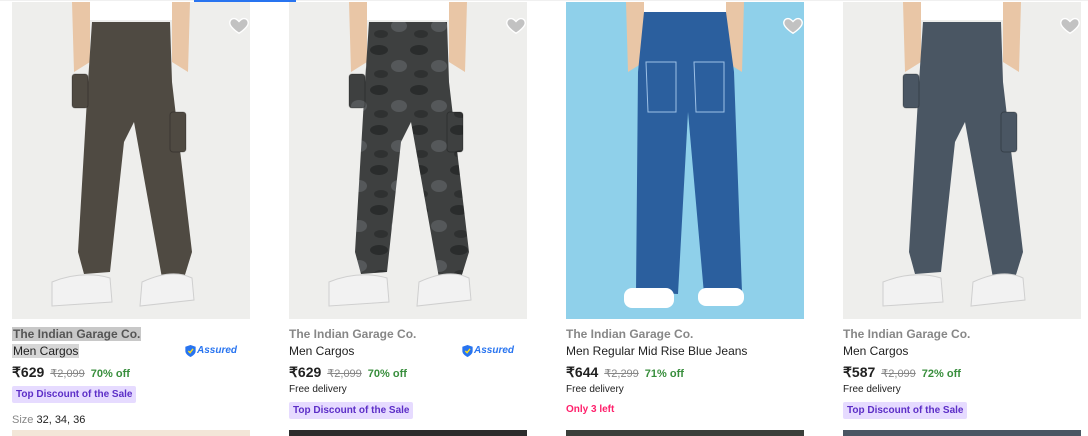 The image size is (1088, 436). I want to click on discount-percent: 71% off, so click(664, 374).